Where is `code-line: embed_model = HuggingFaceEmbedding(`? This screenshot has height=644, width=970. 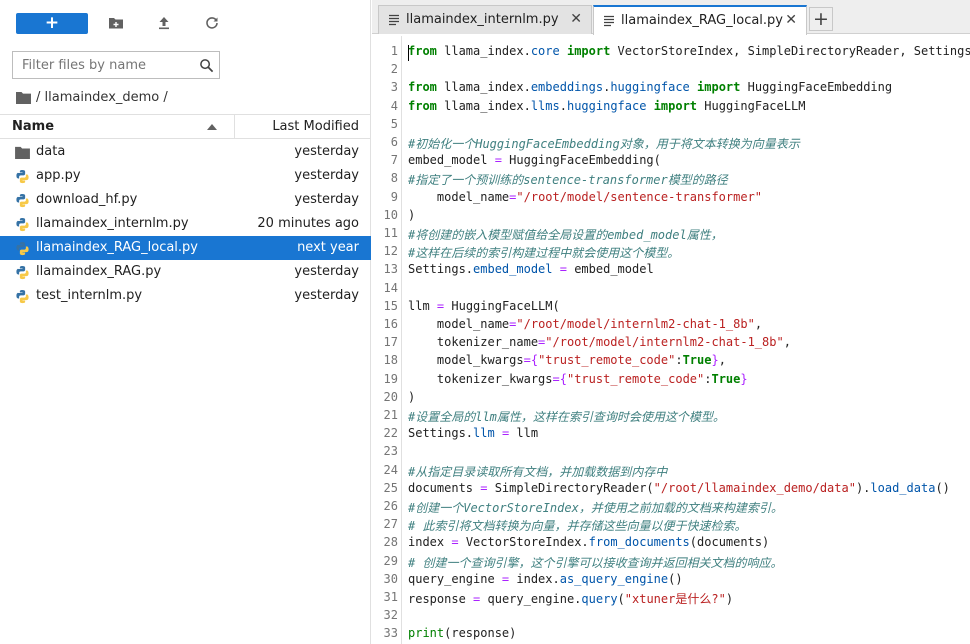 code-line: embed_model = HuggingFaceEmbedding( is located at coordinates (534, 160).